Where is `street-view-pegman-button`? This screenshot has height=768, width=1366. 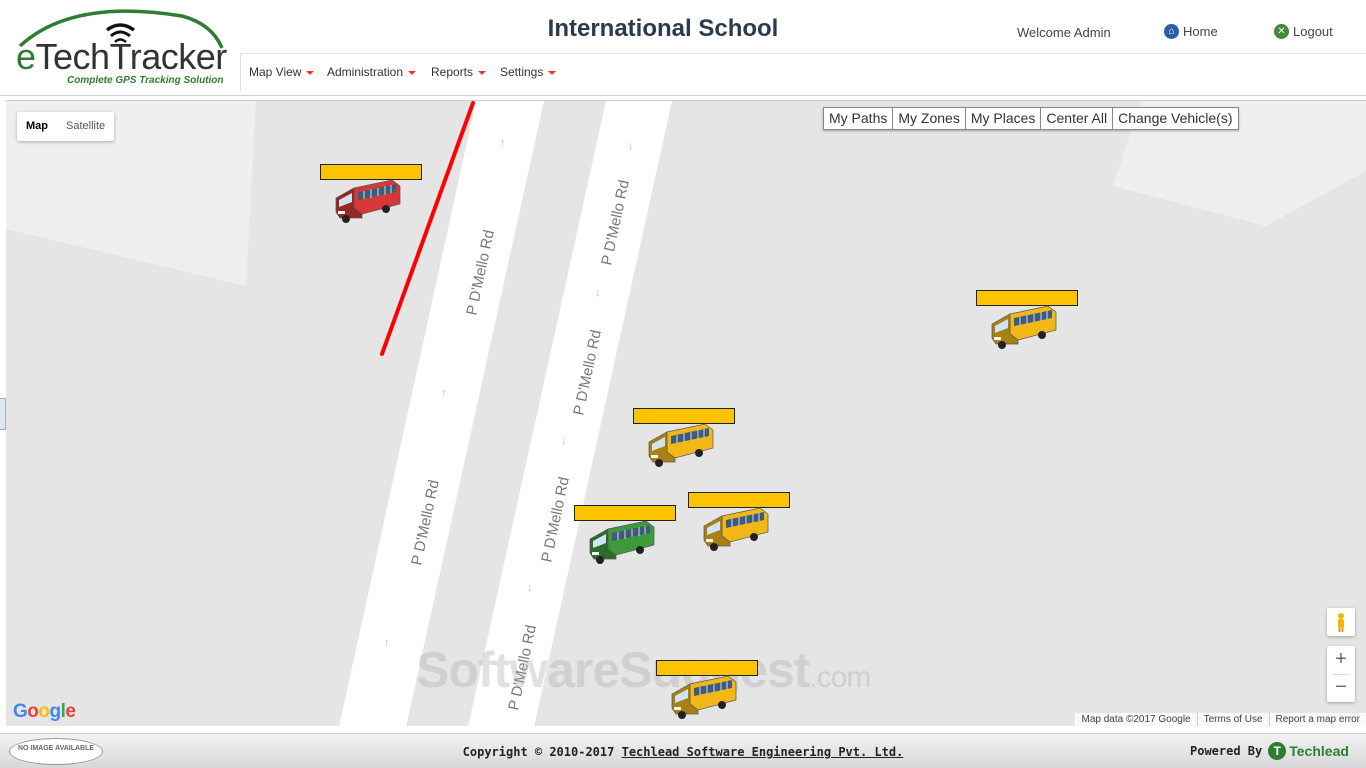
street-view-pegman-button is located at coordinates (1341, 622).